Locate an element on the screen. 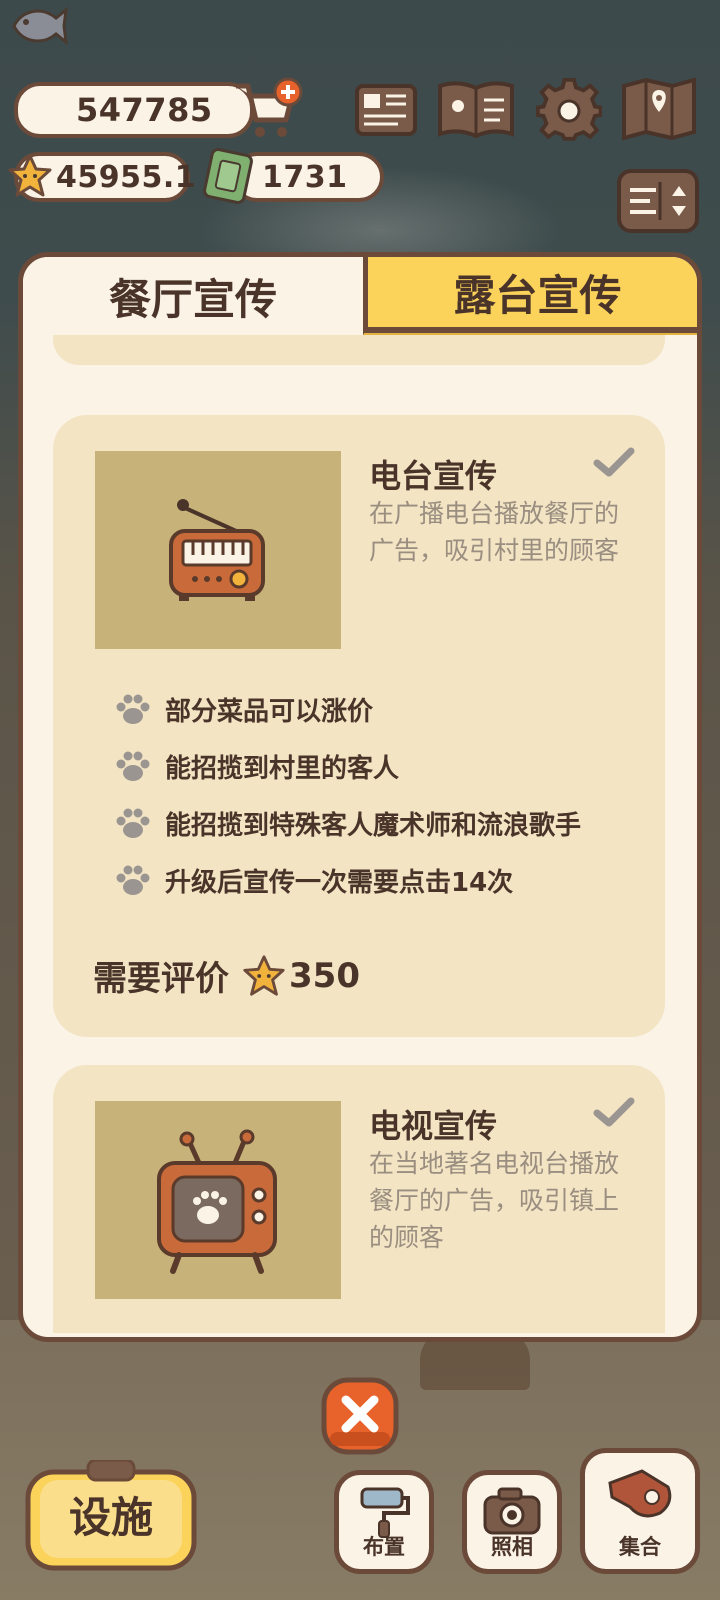  sort-icon is located at coordinates (658, 201).